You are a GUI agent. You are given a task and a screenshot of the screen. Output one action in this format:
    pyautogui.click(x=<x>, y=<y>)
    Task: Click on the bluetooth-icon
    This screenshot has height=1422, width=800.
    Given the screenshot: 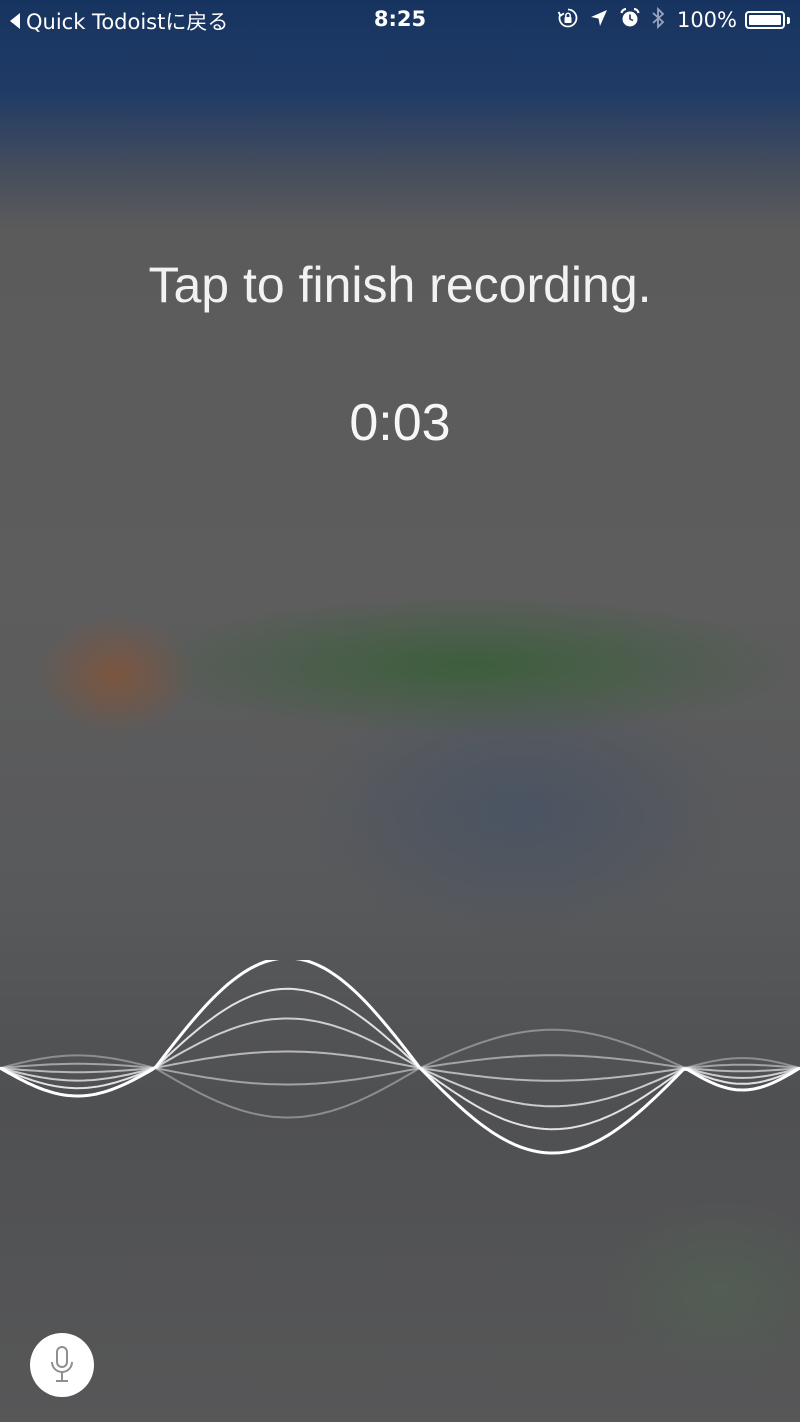 What is the action you would take?
    pyautogui.click(x=658, y=20)
    